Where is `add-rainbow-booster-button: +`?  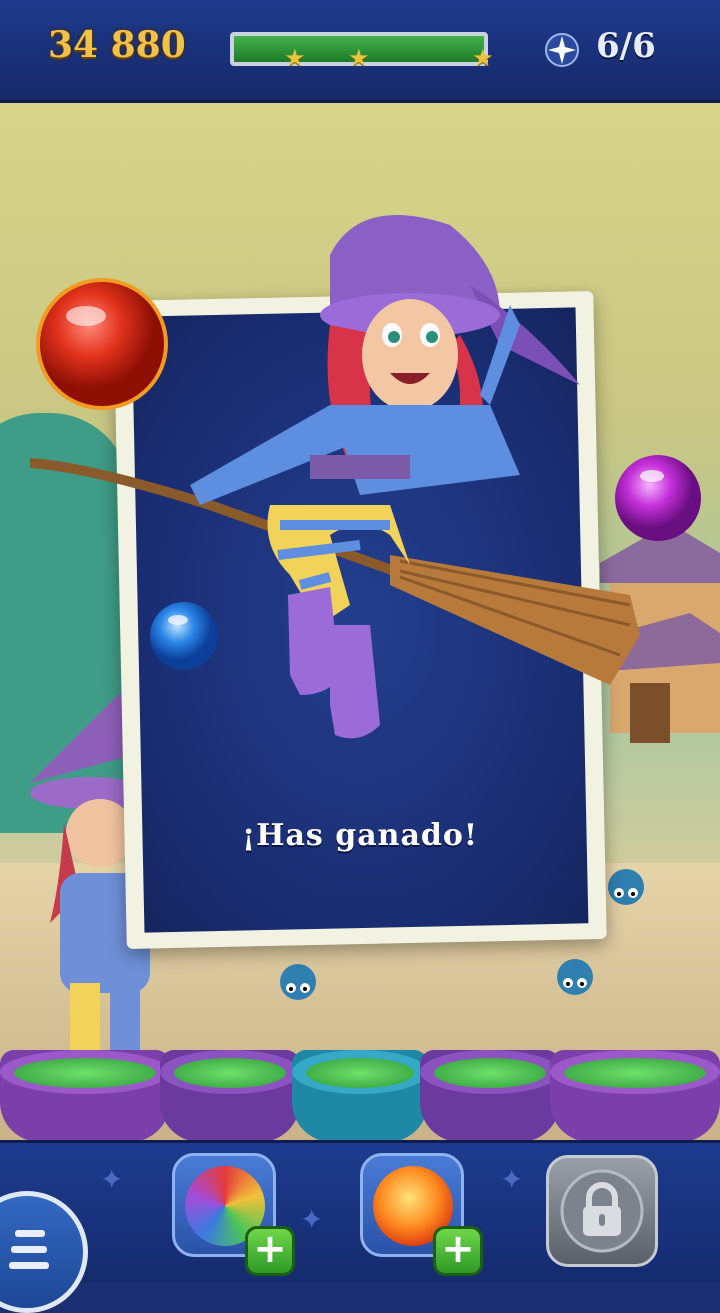 add-rainbow-booster-button: + is located at coordinates (270, 1251).